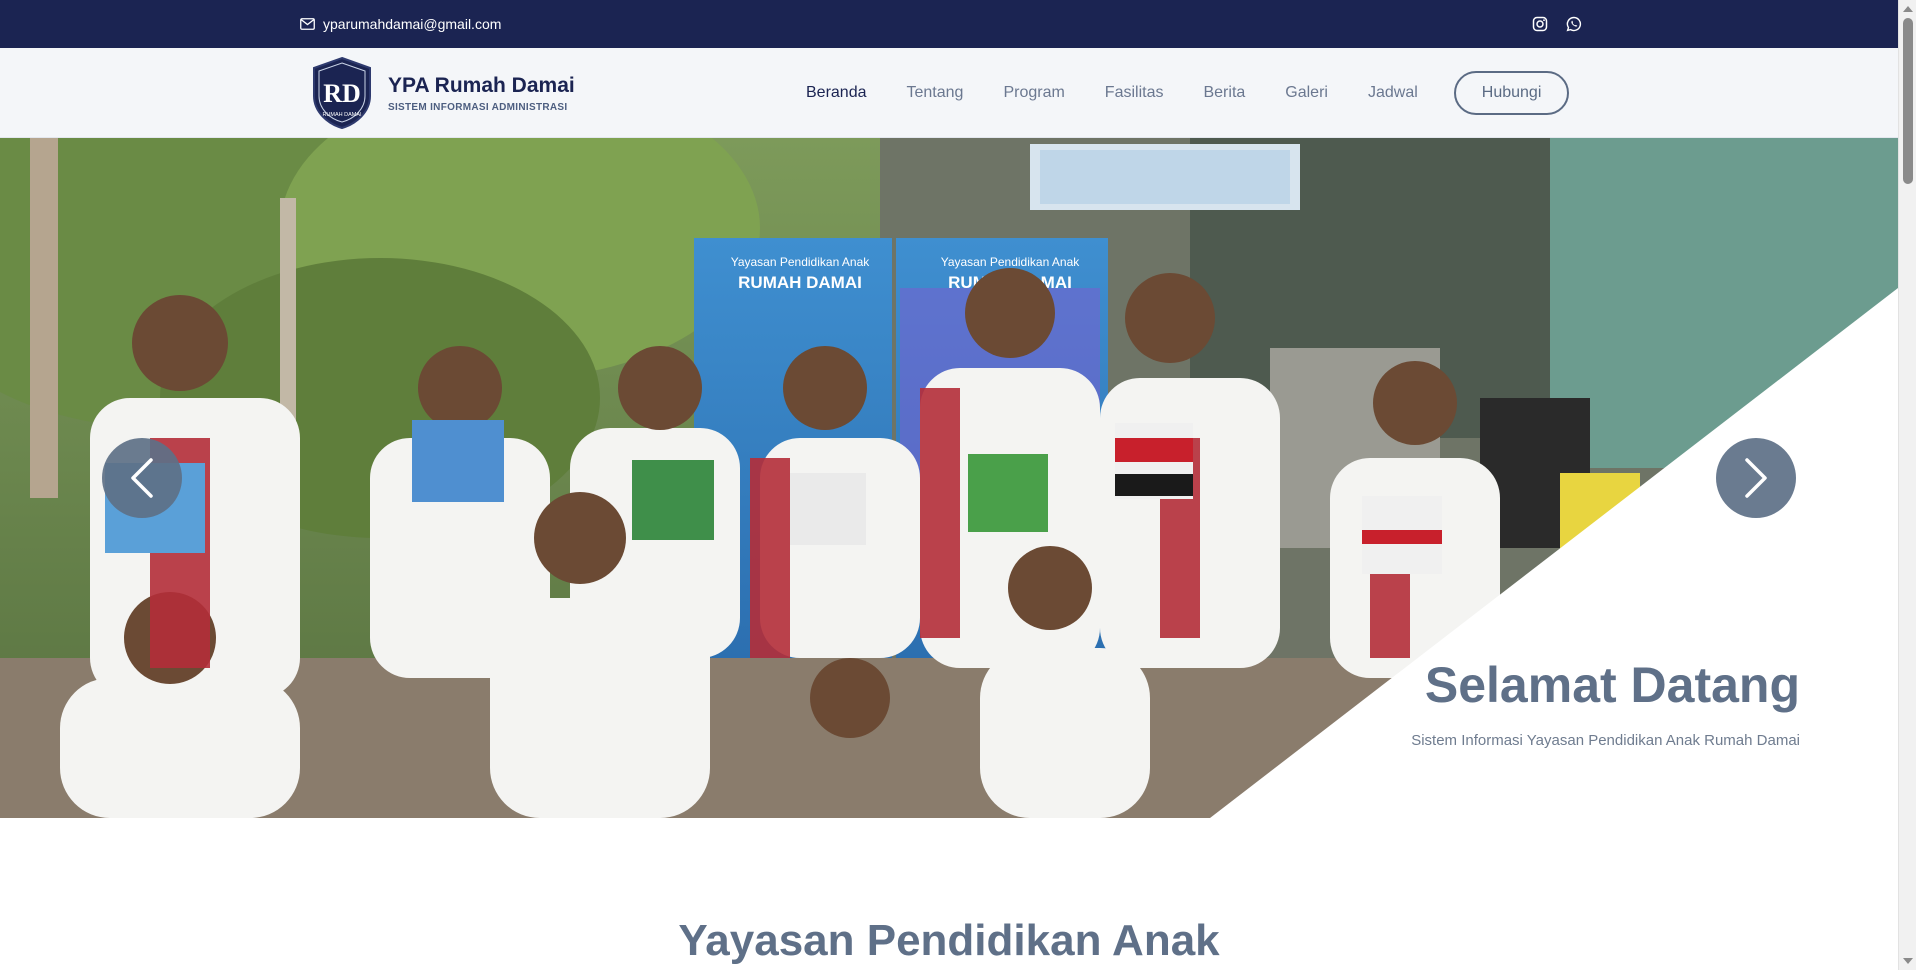 The height and width of the screenshot is (970, 1916). What do you see at coordinates (1540, 24) in the screenshot?
I see `instagram-icon` at bounding box center [1540, 24].